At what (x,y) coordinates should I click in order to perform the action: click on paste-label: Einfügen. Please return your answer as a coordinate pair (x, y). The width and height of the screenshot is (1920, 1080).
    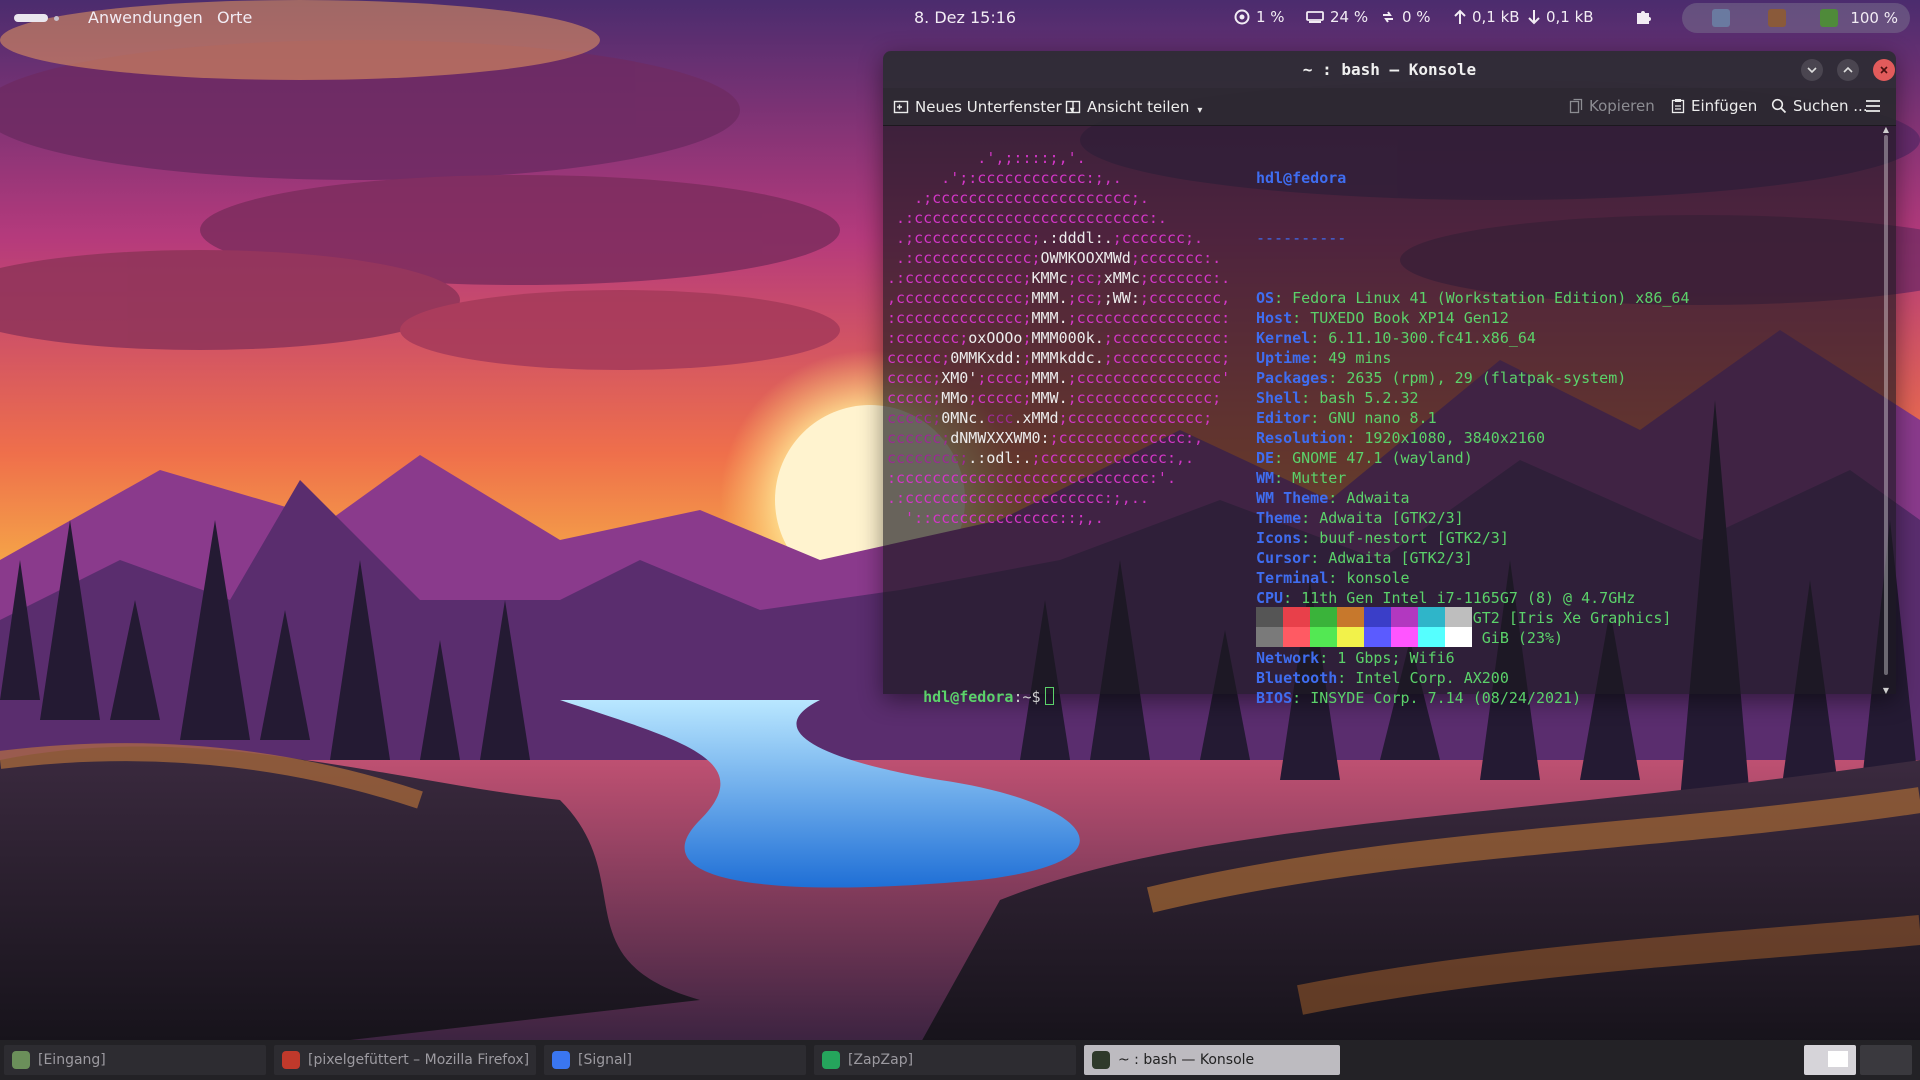
    Looking at the image, I should click on (1724, 106).